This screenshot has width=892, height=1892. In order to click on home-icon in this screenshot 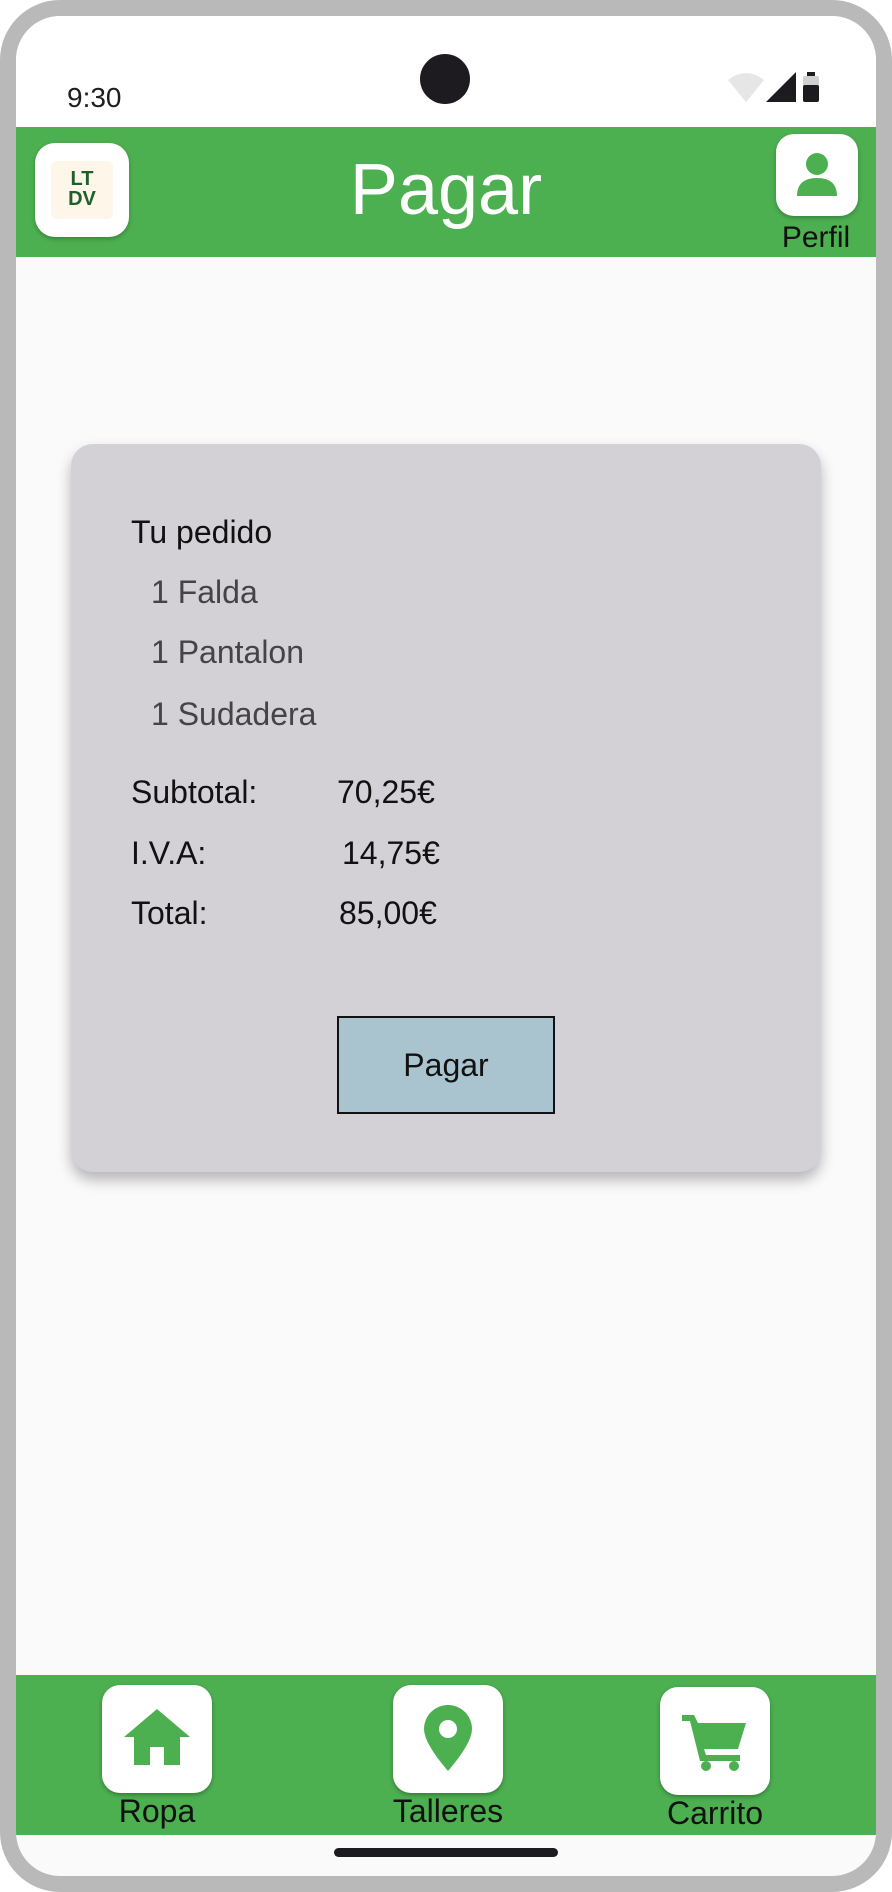, I will do `click(157, 1737)`.